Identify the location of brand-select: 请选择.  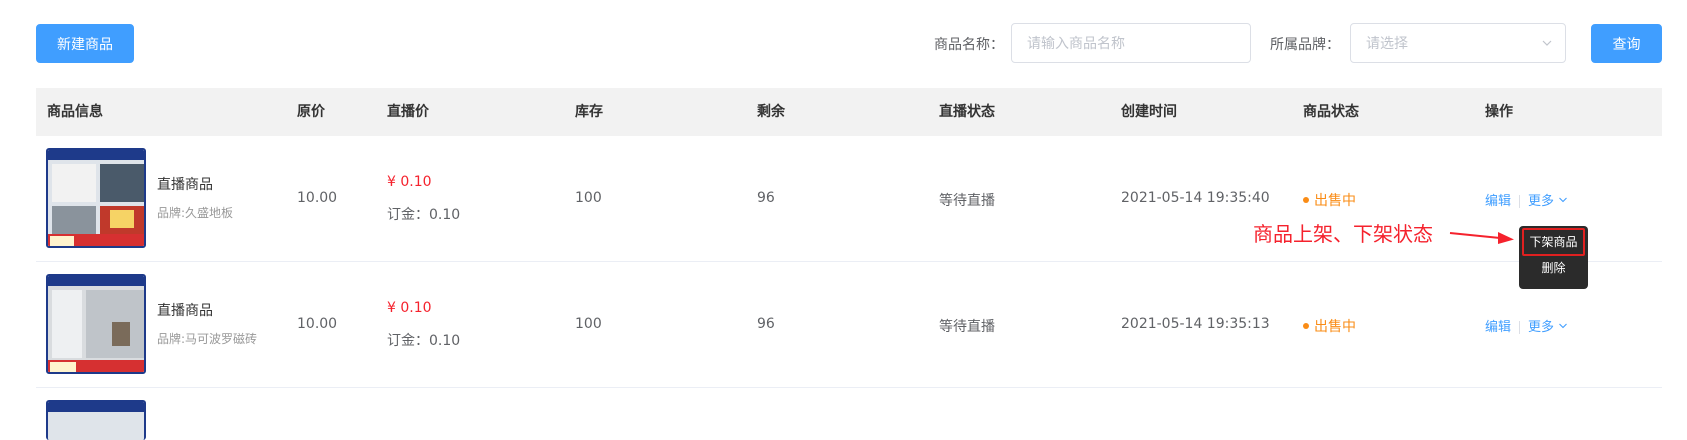
(1458, 43).